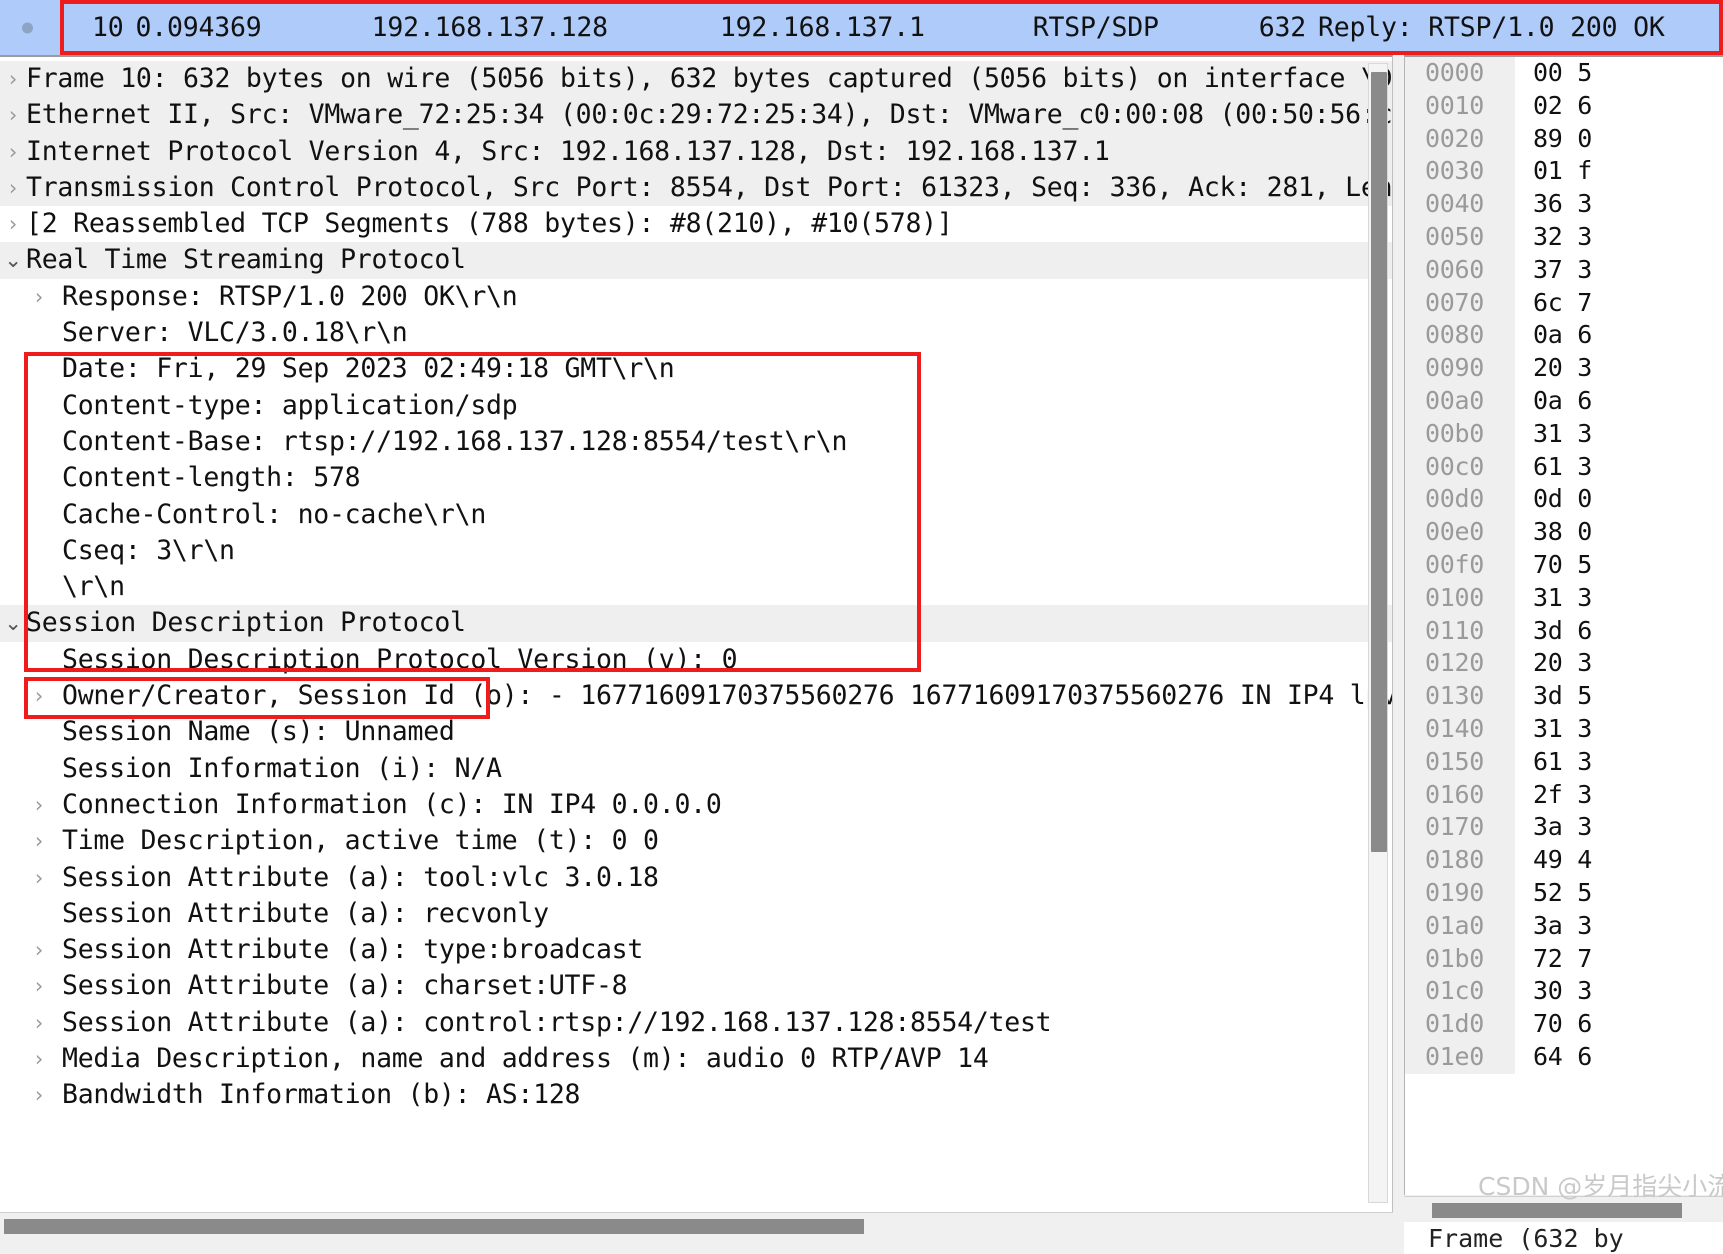  Describe the element at coordinates (434, 1226) in the screenshot. I see `detail-horizontal-scrollbar-thumb` at that location.